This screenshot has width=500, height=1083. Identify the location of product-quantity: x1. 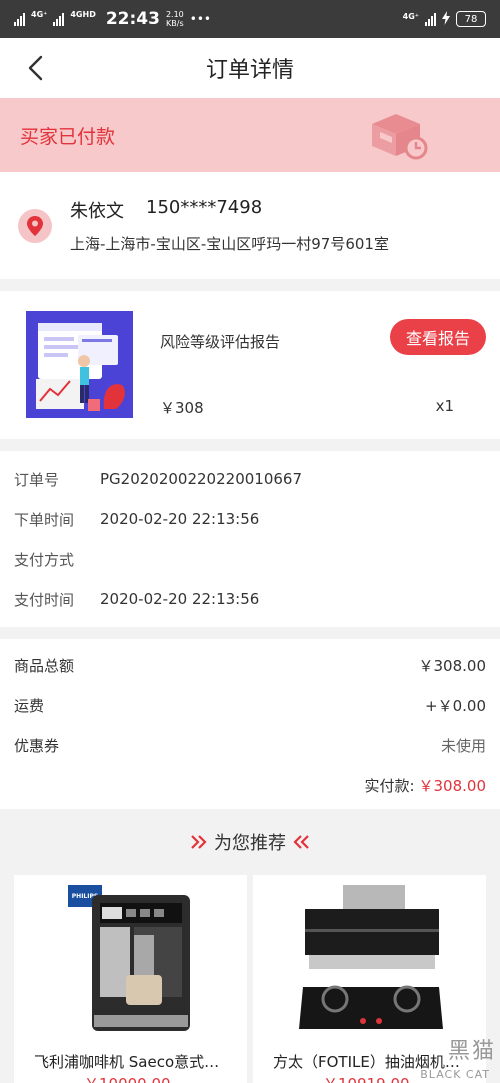
(444, 406).